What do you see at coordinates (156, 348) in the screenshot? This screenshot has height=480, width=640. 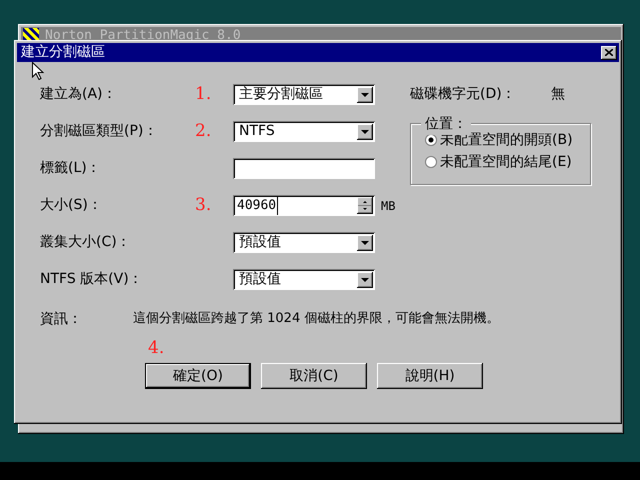 I see `step-number: 4.` at bounding box center [156, 348].